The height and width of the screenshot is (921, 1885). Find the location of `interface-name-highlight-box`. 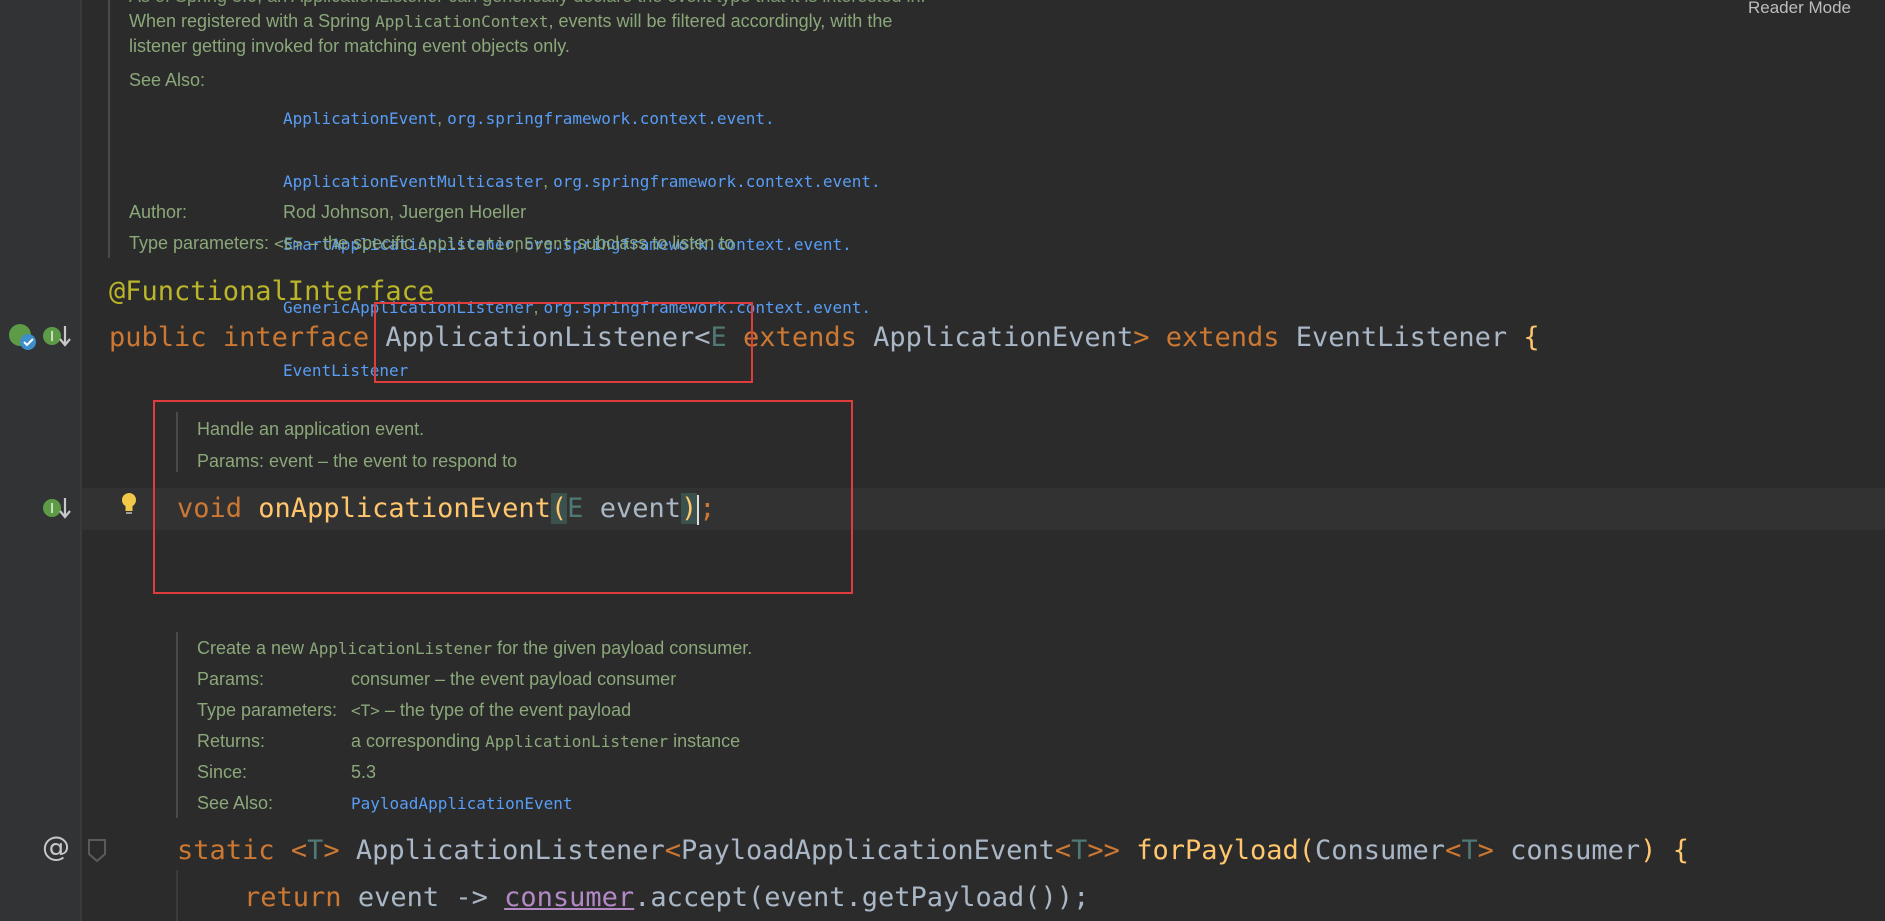

interface-name-highlight-box is located at coordinates (563, 342).